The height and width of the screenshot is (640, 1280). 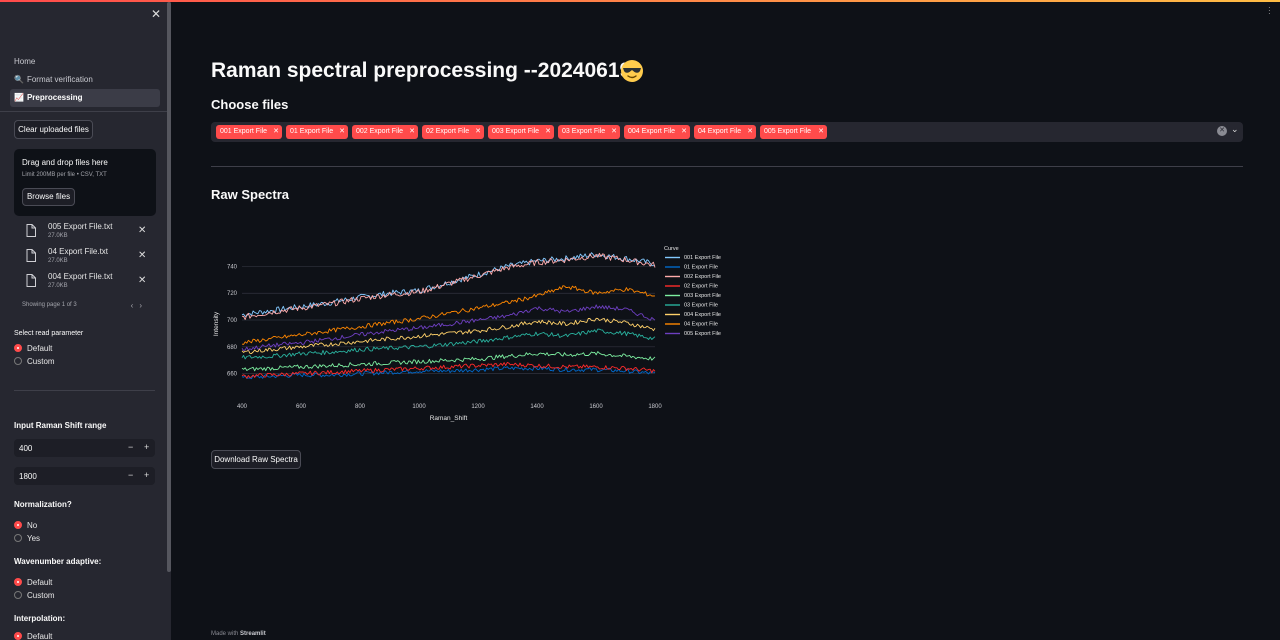 I want to click on y-tick-label: 720, so click(x=232, y=294).